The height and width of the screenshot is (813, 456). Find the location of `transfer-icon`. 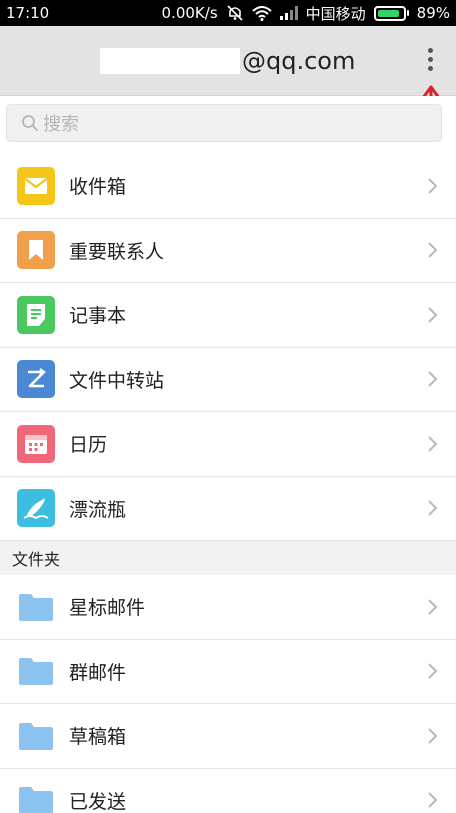

transfer-icon is located at coordinates (36, 379).